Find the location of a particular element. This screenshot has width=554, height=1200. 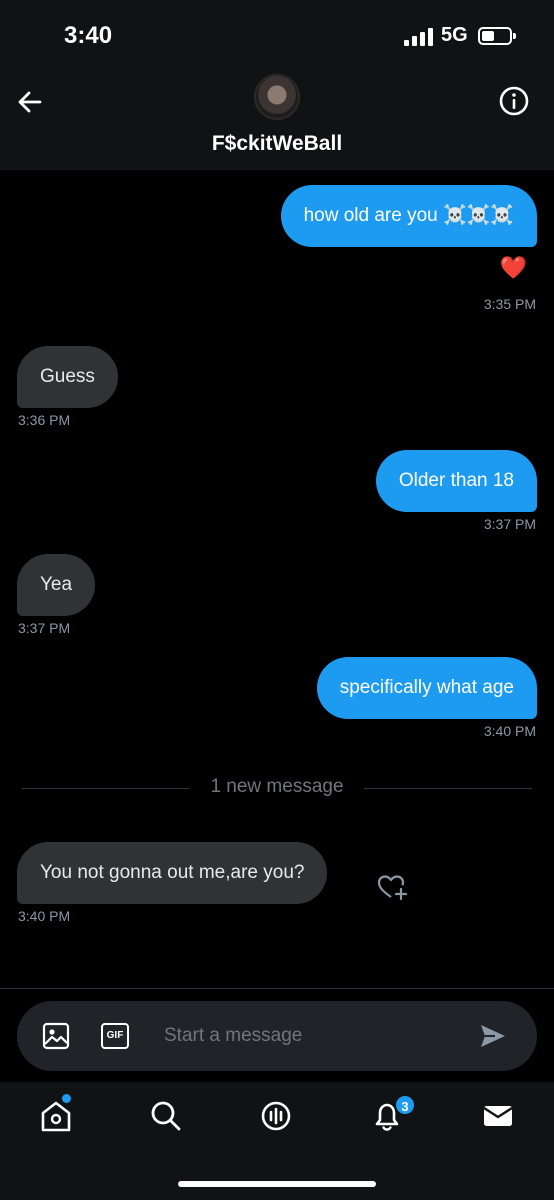

sent-message-bubble: how old are you ☠️☠️☠️ is located at coordinates (408, 216).